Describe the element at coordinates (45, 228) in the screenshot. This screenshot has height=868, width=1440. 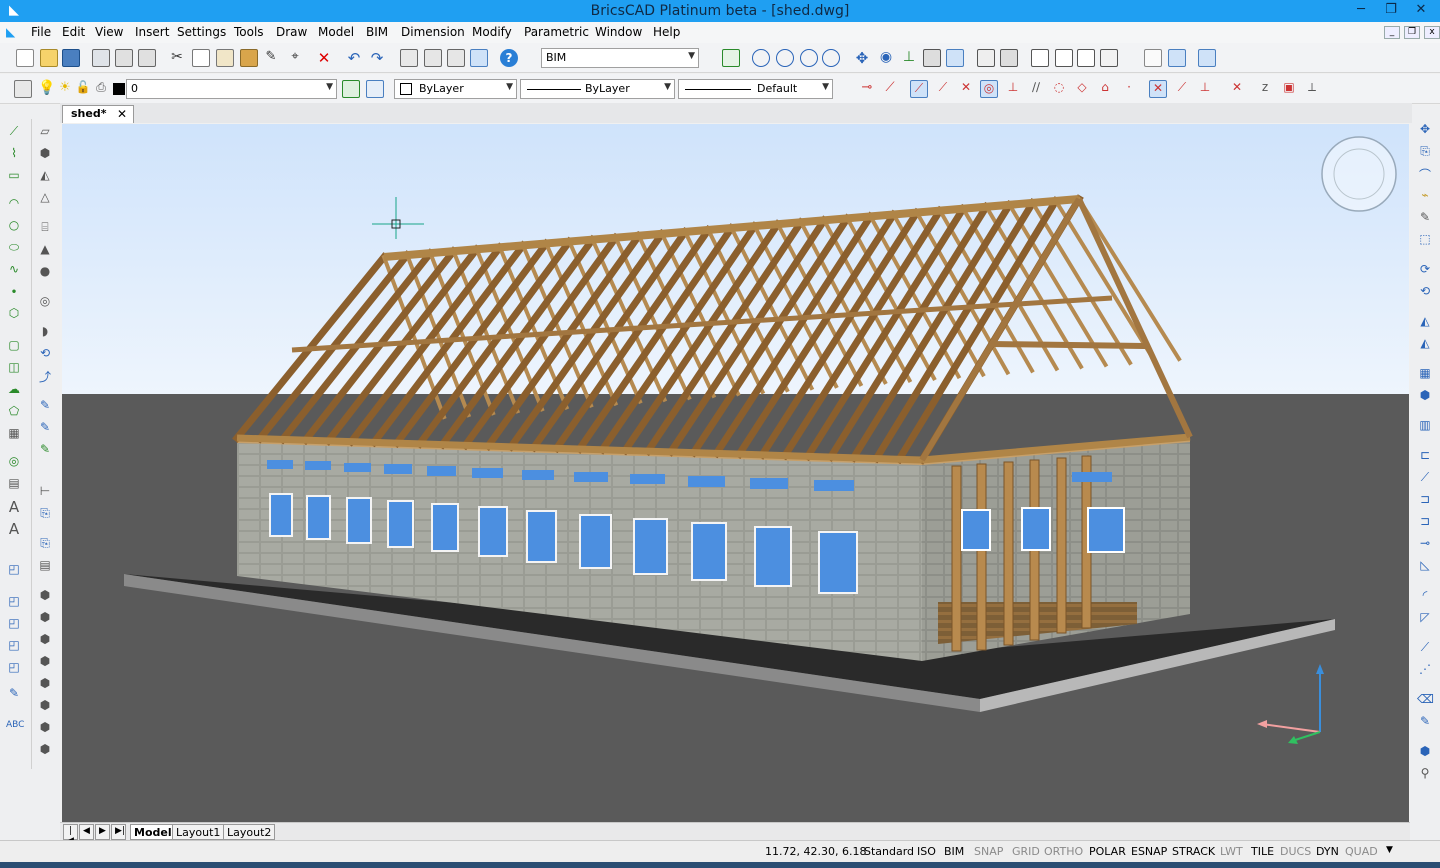
I see `cylinder-icon: ⌸` at that location.